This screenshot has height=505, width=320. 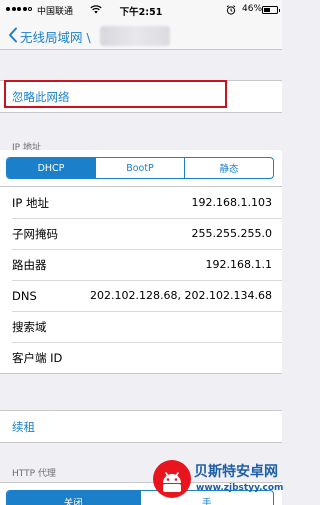 I want to click on detail-value: 192.168.1.1, so click(x=238, y=264).